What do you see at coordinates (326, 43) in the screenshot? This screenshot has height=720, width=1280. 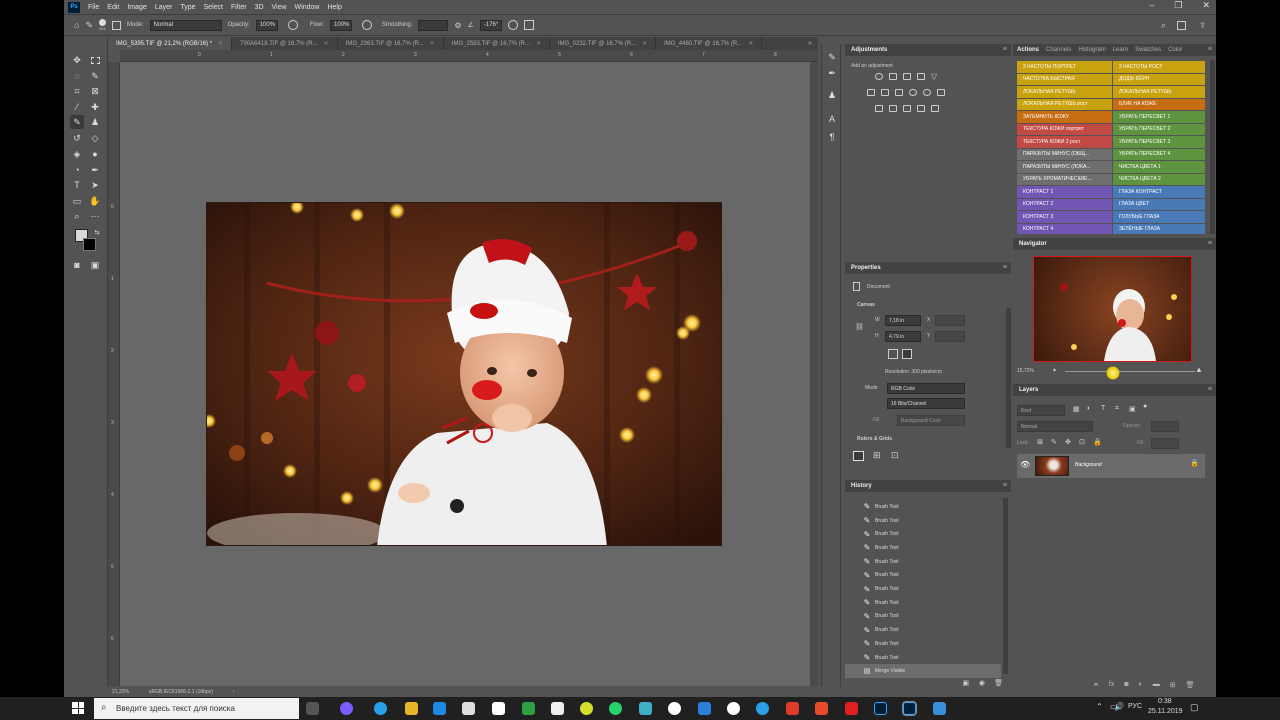 I see `close-tab-icon: ✕` at bounding box center [326, 43].